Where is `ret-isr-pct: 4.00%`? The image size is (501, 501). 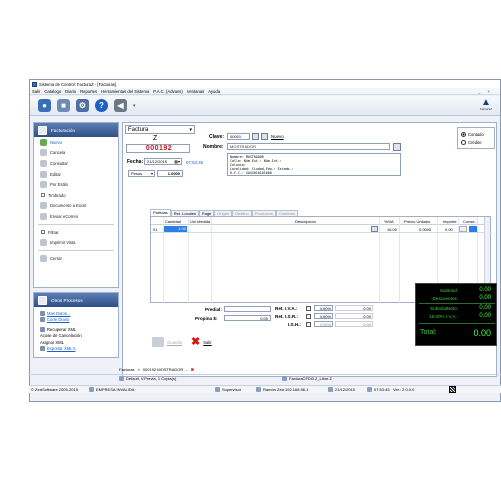 ret-isr-pct: 4.00% is located at coordinates (323, 316).